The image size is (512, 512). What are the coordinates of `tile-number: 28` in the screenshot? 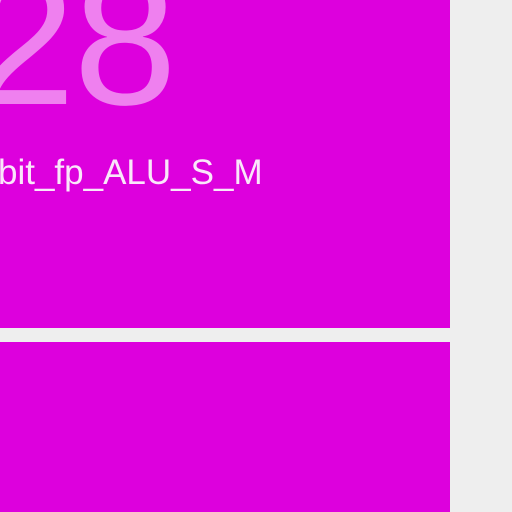 It's located at (88, 72).